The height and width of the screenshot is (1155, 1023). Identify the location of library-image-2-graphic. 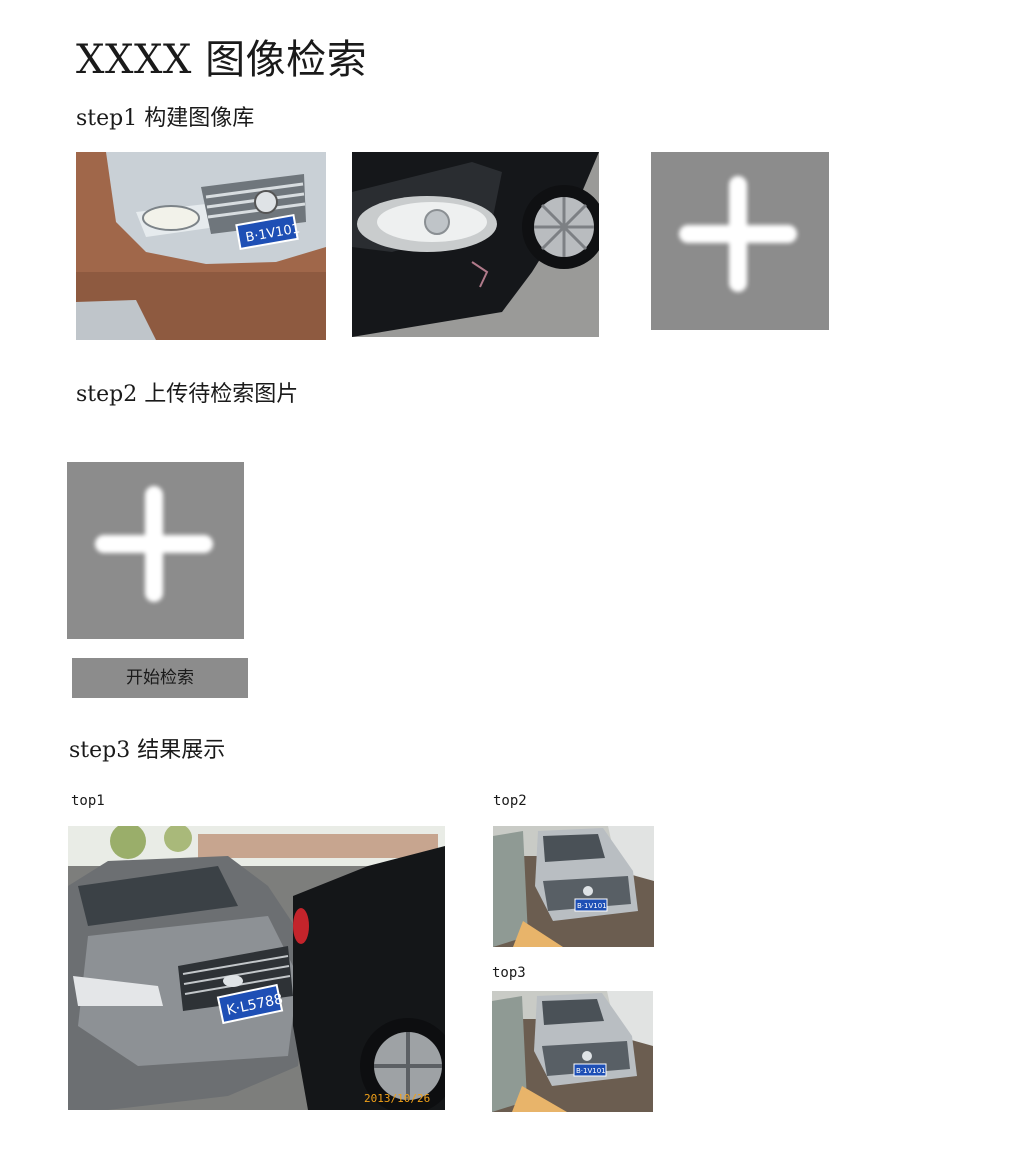
(475, 244).